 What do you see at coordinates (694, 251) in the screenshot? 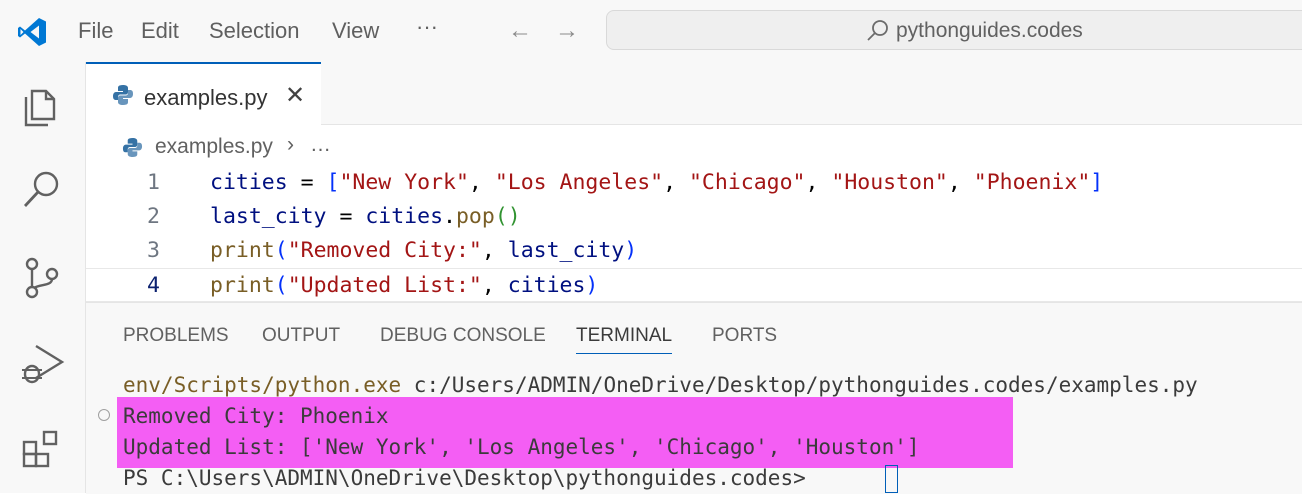
I see `code-line: 3 print("Removed City:", last_city)` at bounding box center [694, 251].